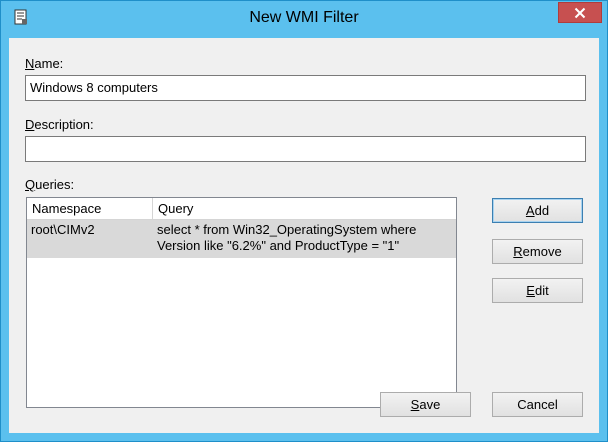 Image resolution: width=608 pixels, height=442 pixels. I want to click on add-button: Add, so click(537, 210).